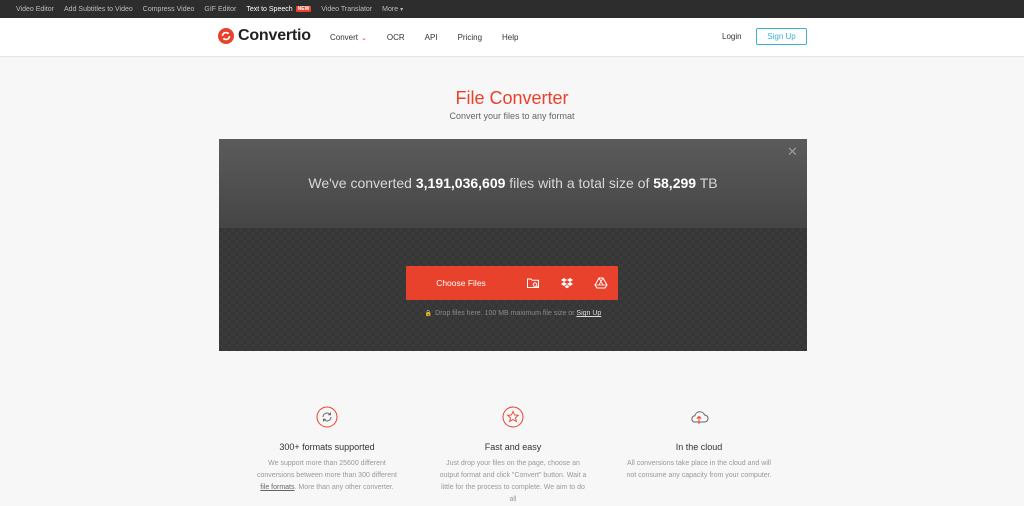 The image size is (1024, 506). I want to click on dropbox-button, so click(567, 283).